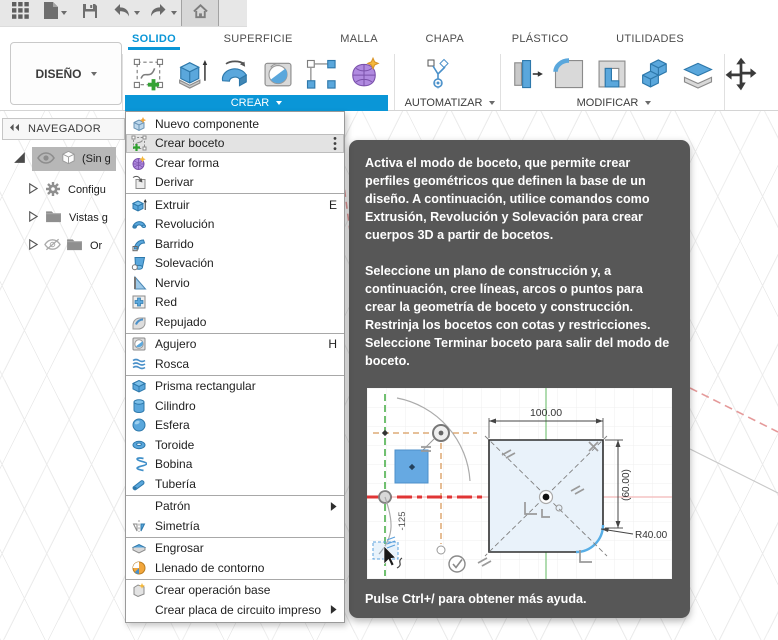 This screenshot has width=778, height=640. What do you see at coordinates (235, 74) in the screenshot?
I see `revolve-tool` at bounding box center [235, 74].